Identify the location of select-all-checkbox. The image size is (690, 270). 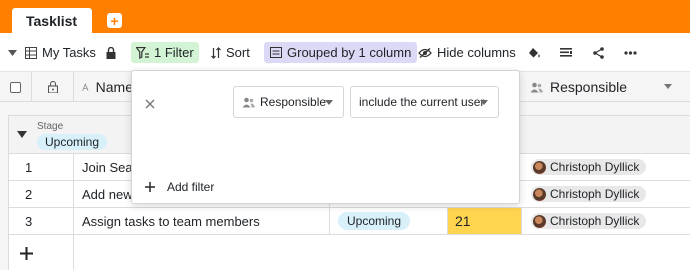
(15, 87).